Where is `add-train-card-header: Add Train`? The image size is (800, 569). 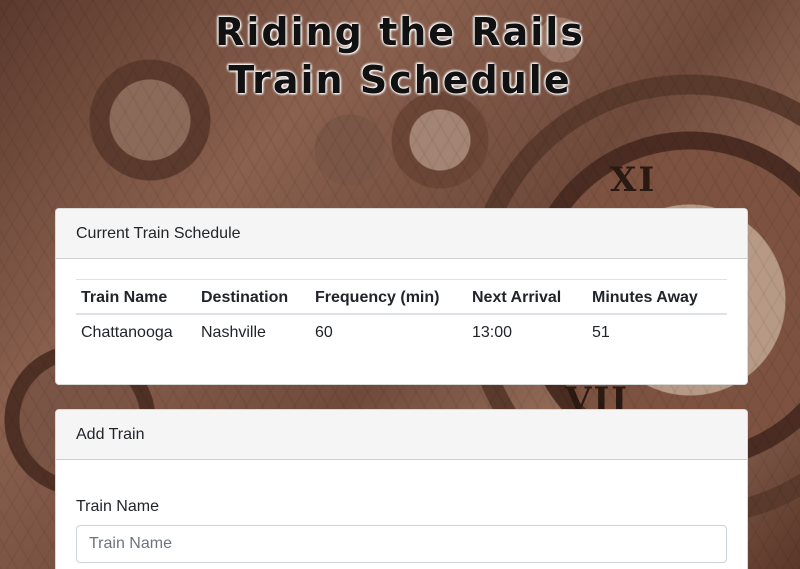
add-train-card-header: Add Train is located at coordinates (401, 435).